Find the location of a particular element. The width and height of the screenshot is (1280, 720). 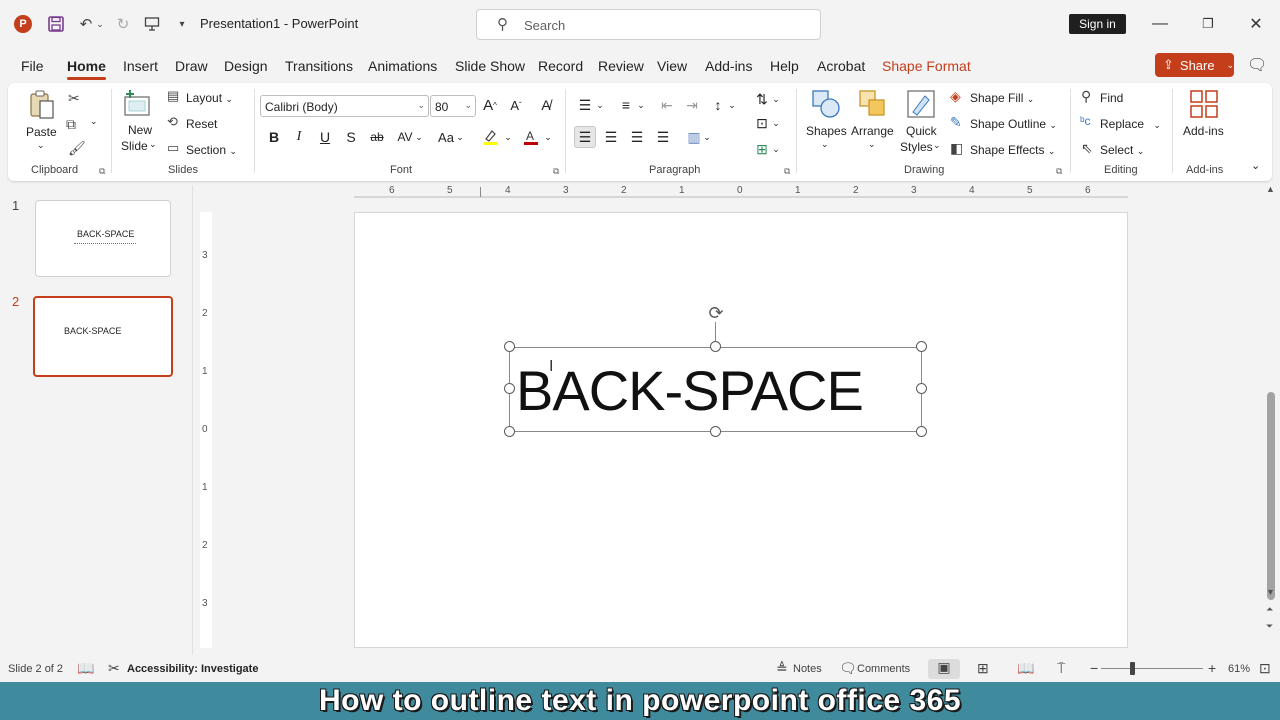

spelling-check-icon: 📖 is located at coordinates (85, 668).